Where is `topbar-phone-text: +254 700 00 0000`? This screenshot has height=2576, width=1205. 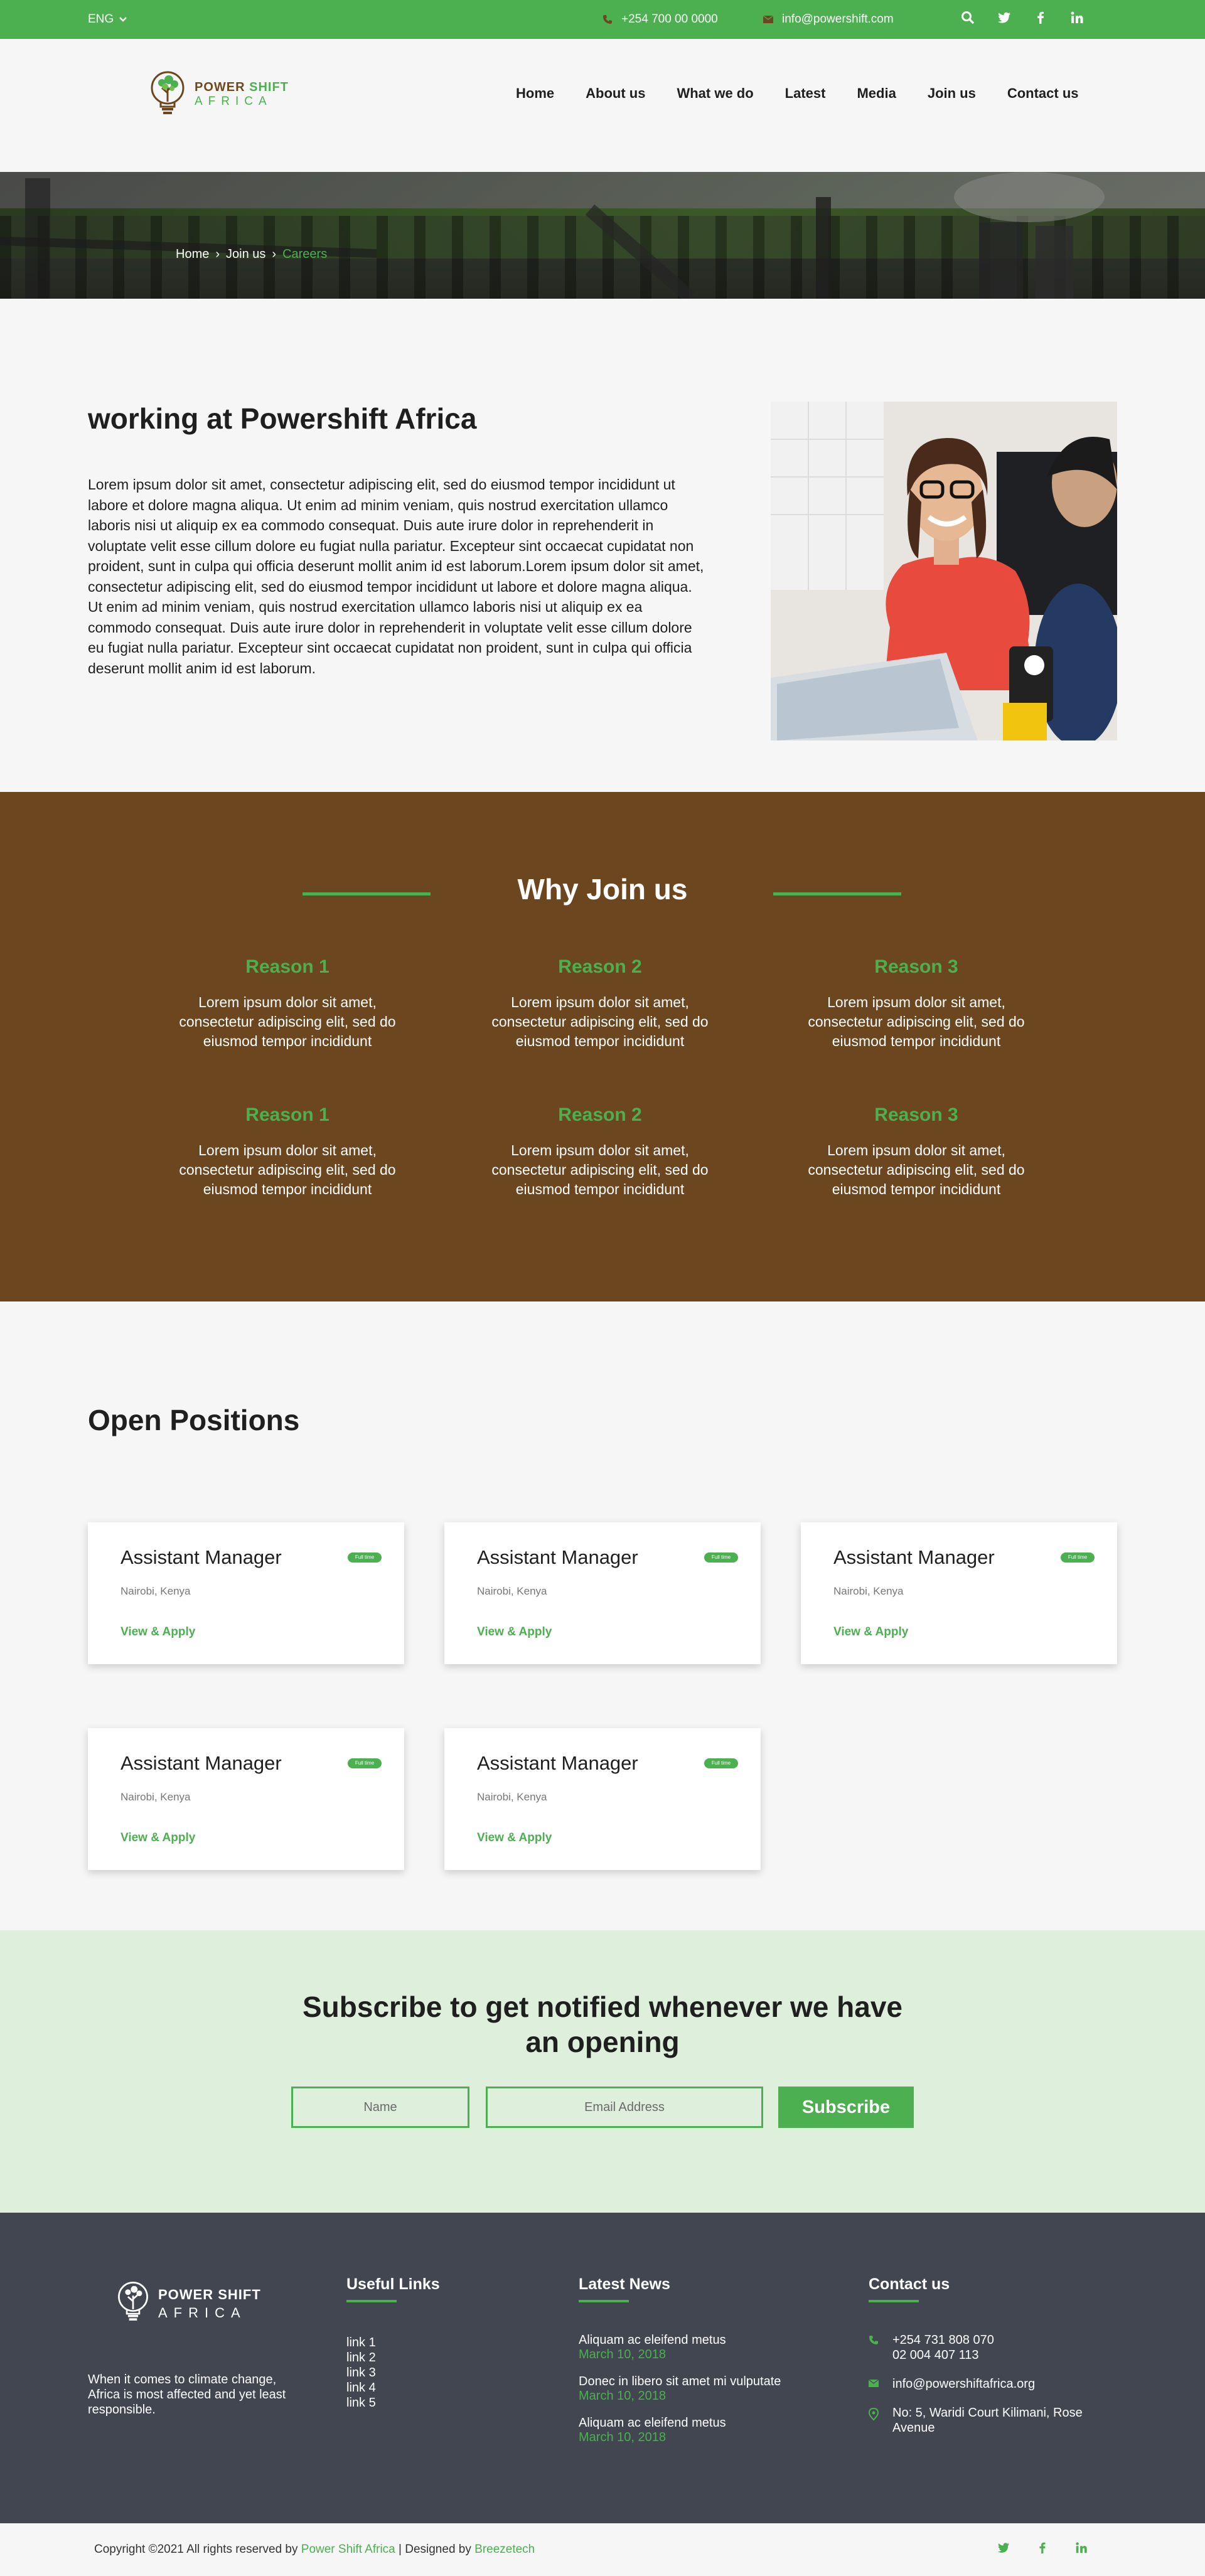 topbar-phone-text: +254 700 00 0000 is located at coordinates (669, 19).